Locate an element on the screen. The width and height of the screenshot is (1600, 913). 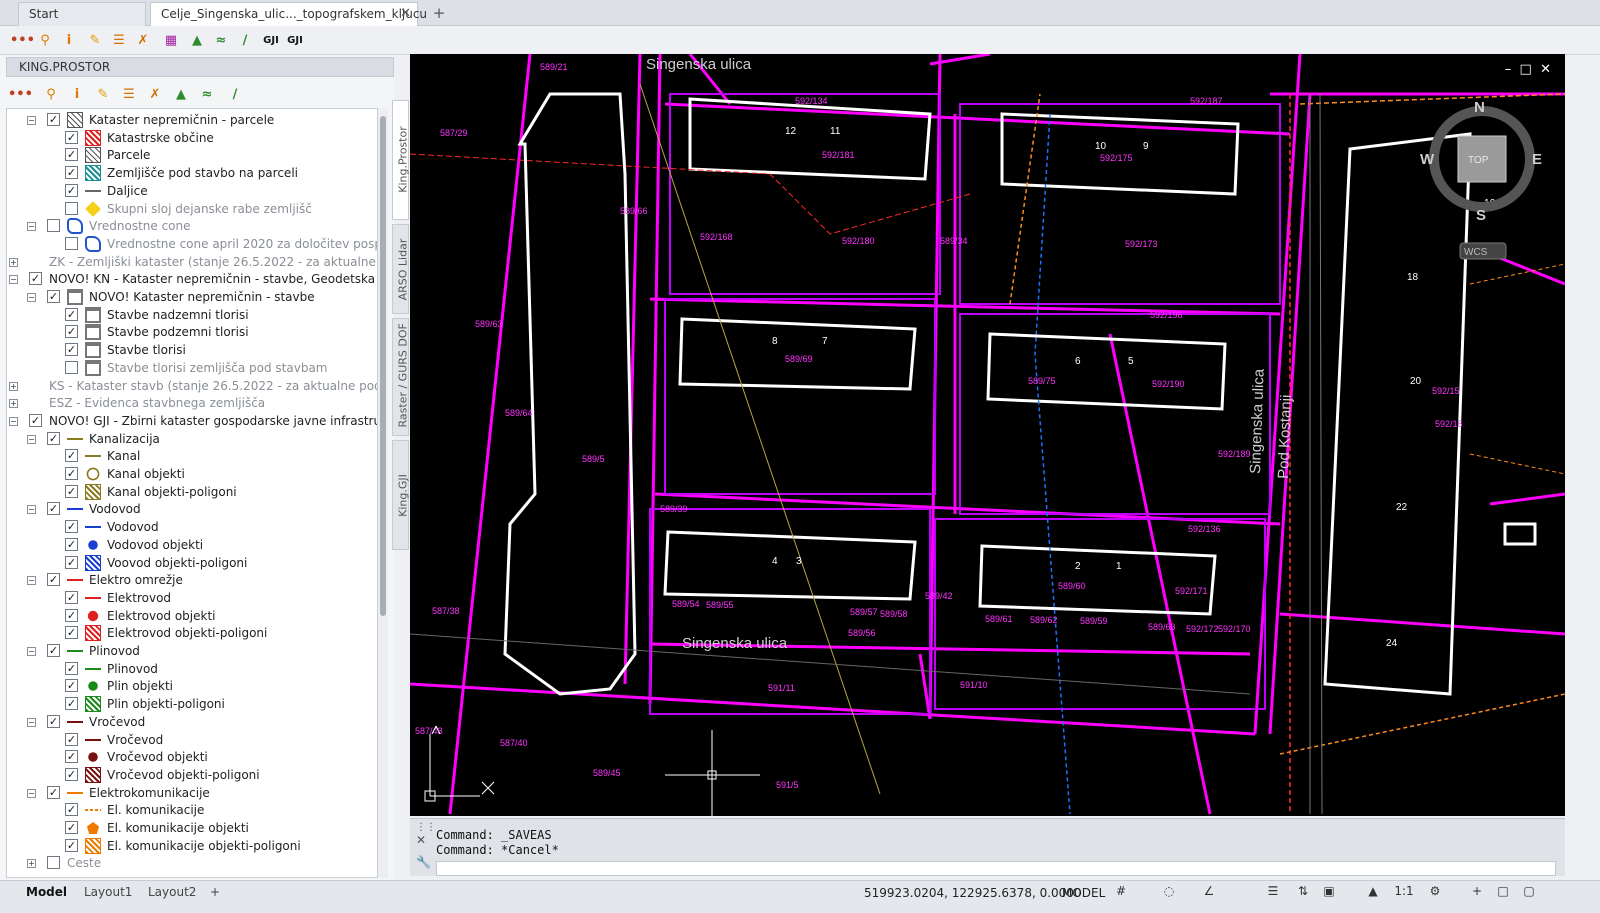
command-input is located at coordinates (996, 868).